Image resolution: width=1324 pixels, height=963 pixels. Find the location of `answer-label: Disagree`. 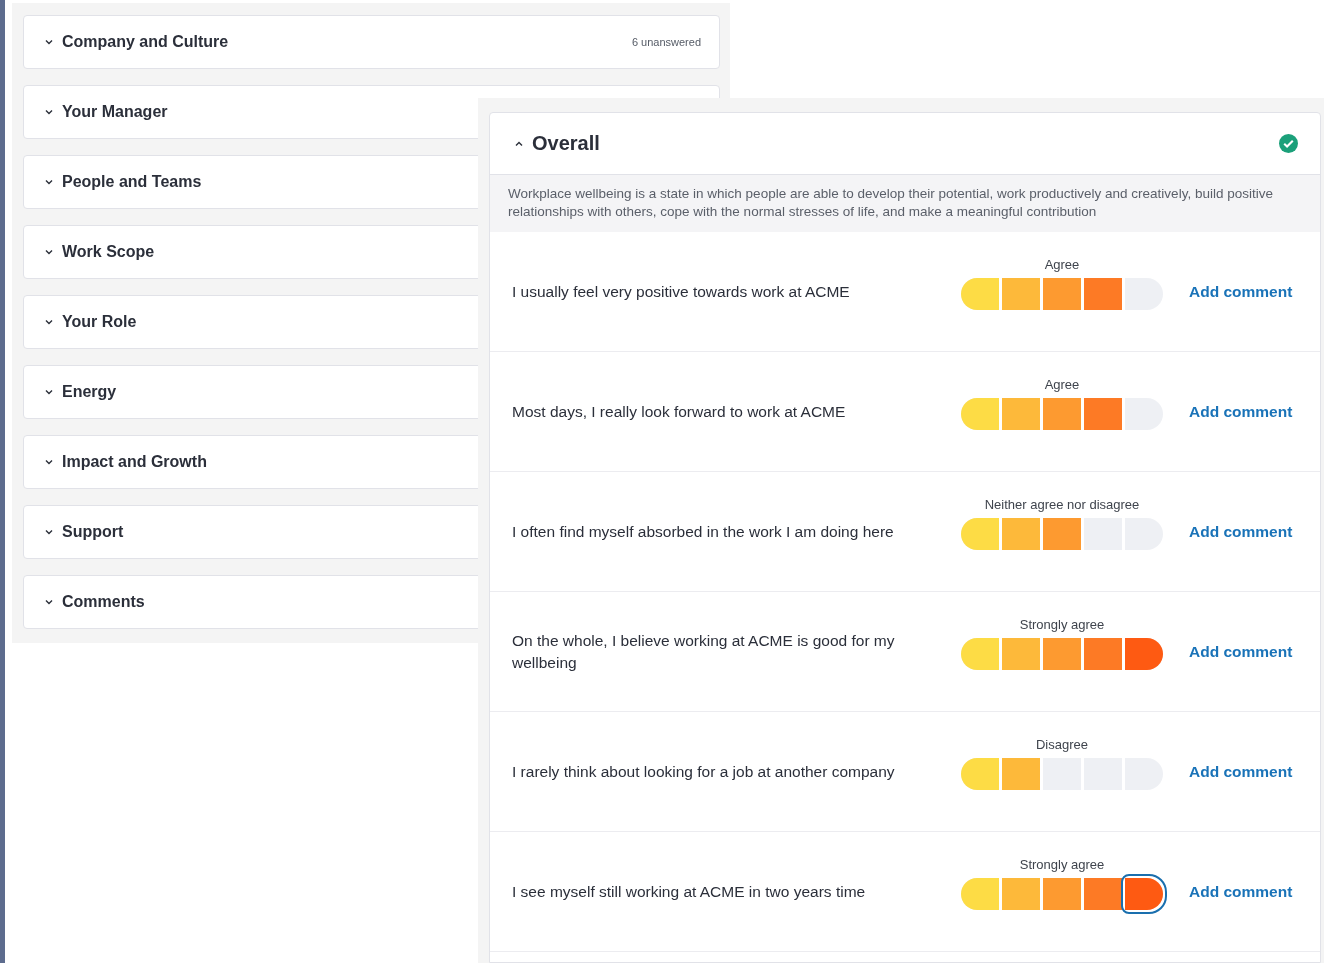

answer-label: Disagree is located at coordinates (1062, 744).